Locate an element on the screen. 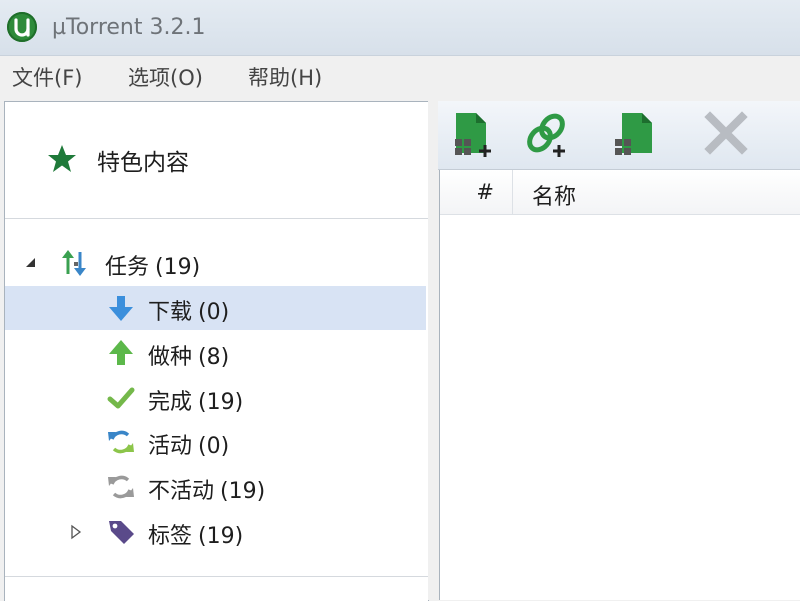 The height and width of the screenshot is (601, 800). tag-icon is located at coordinates (121, 532).